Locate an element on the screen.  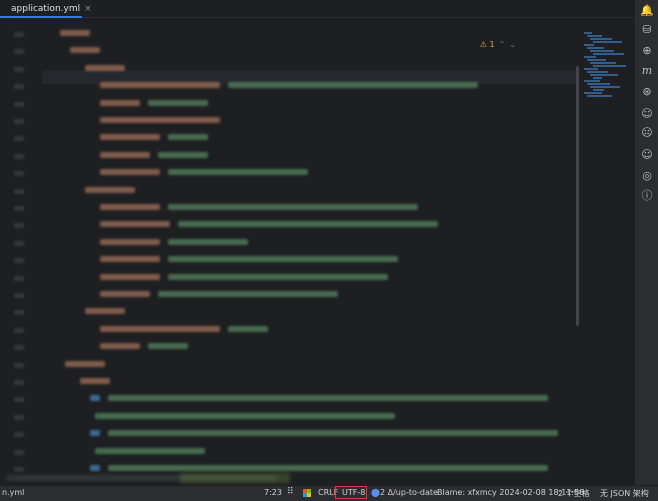
status-file: n.yml is located at coordinates (13, 492).